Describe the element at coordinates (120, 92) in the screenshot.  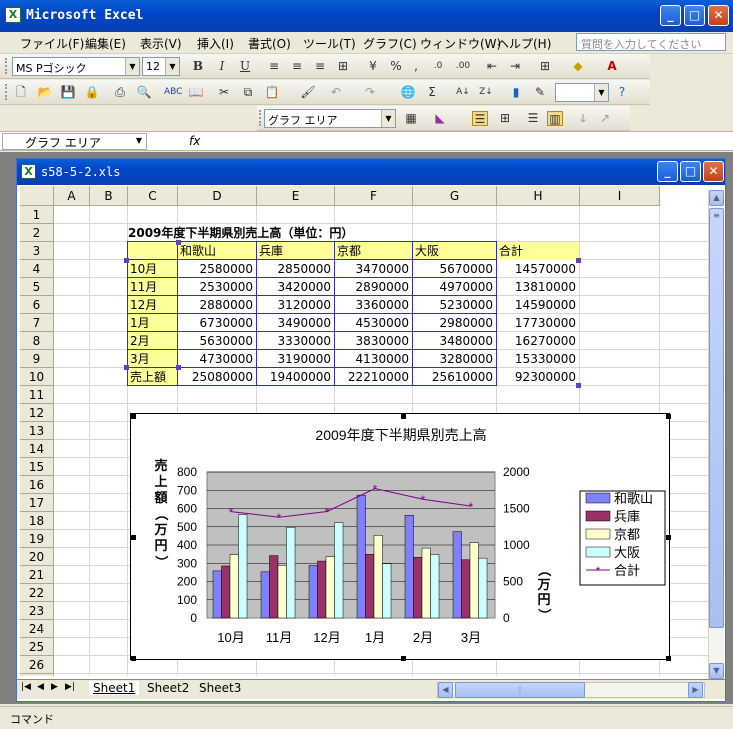
I see `print-icon: ⎙` at that location.